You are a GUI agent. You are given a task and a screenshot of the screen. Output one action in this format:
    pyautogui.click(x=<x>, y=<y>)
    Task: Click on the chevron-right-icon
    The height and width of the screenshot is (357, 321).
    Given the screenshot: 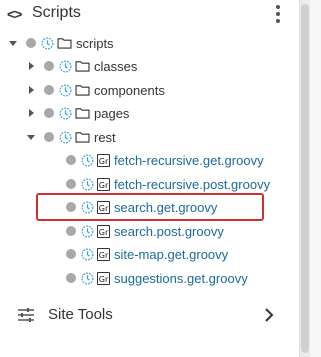 What is the action you would take?
    pyautogui.click(x=269, y=315)
    